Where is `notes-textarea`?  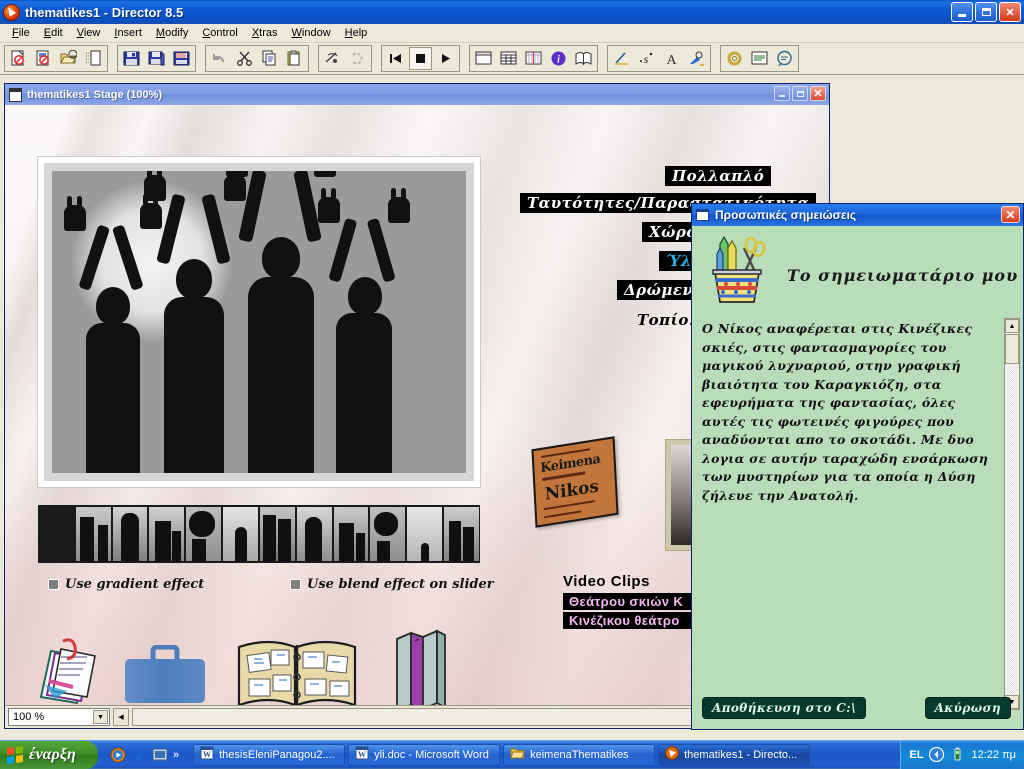
notes-textarea is located at coordinates (848, 514).